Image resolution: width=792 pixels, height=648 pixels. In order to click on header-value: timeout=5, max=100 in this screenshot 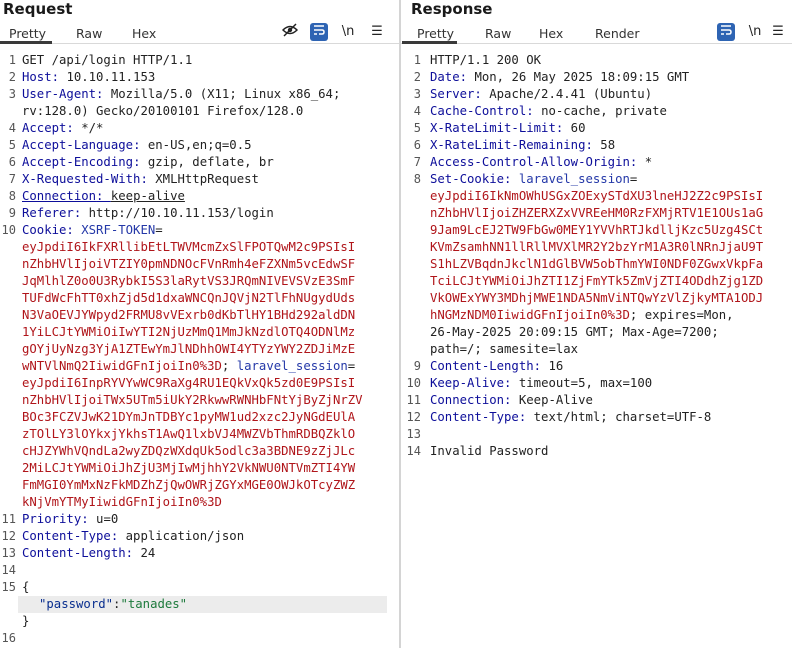, I will do `click(585, 383)`.